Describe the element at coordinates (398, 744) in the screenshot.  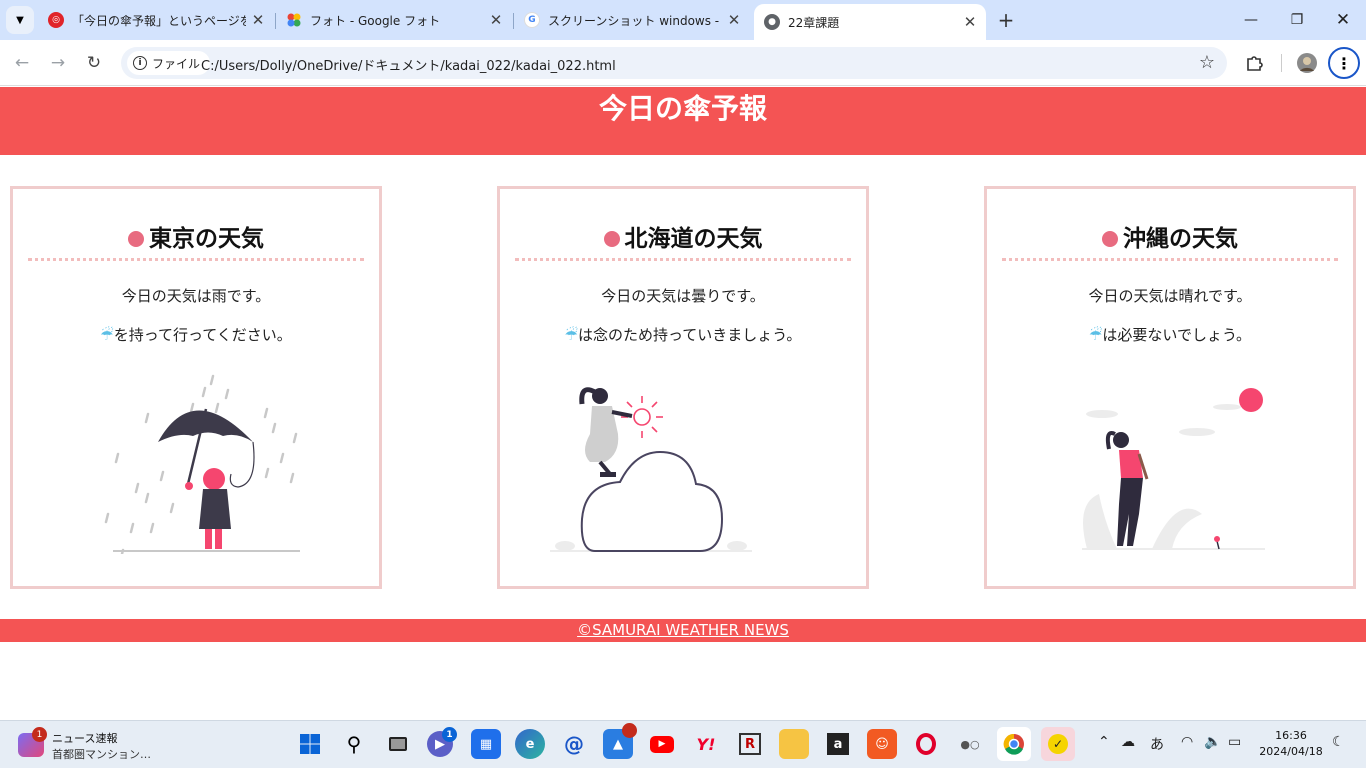
I see `task-view-icon` at that location.